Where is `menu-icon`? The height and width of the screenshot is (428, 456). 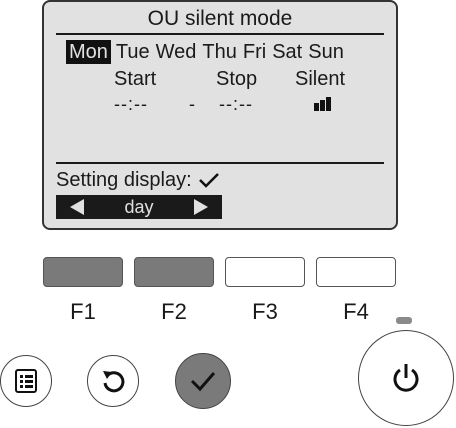
menu-icon is located at coordinates (26, 381).